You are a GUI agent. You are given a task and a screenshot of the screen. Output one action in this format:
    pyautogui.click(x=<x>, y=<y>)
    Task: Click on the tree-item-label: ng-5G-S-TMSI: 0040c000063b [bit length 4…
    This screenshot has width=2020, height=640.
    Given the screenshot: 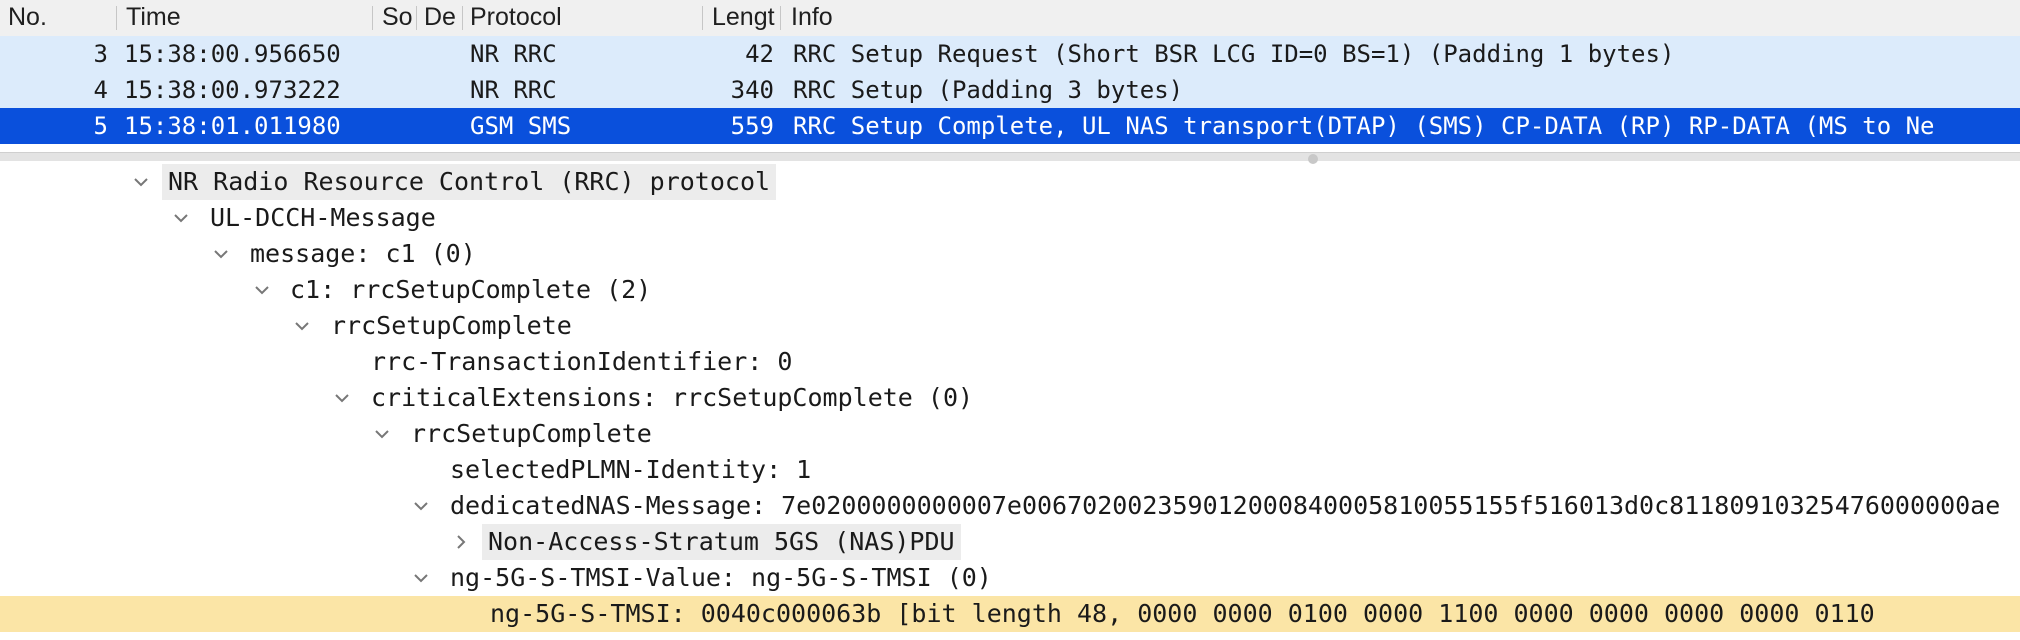 What is the action you would take?
    pyautogui.click(x=1182, y=613)
    